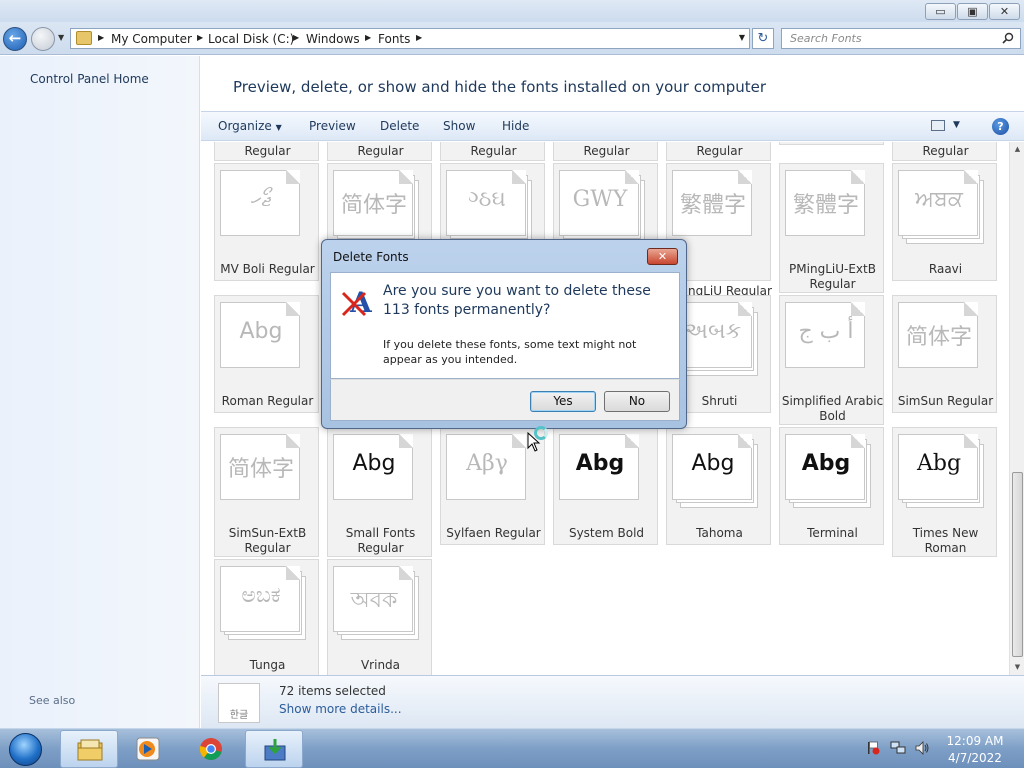 This screenshot has height=768, width=1024. What do you see at coordinates (600, 199) in the screenshot?
I see `font-sample: GWY` at bounding box center [600, 199].